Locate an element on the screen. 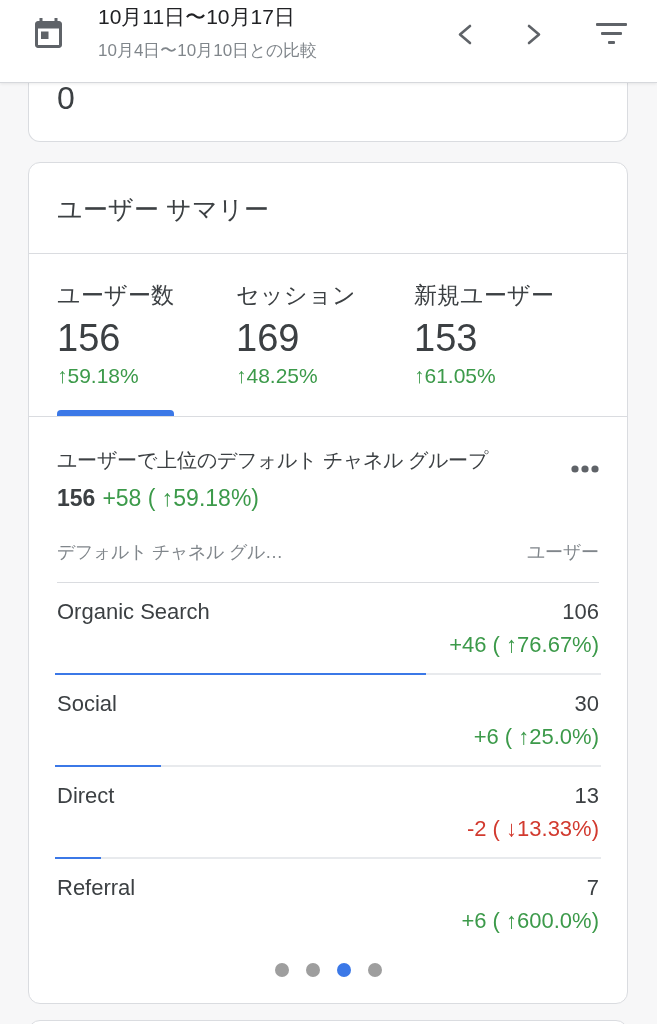 The image size is (657, 1024). metric-tab: 新規ユーザー 153 ↑61.05% is located at coordinates (484, 335).